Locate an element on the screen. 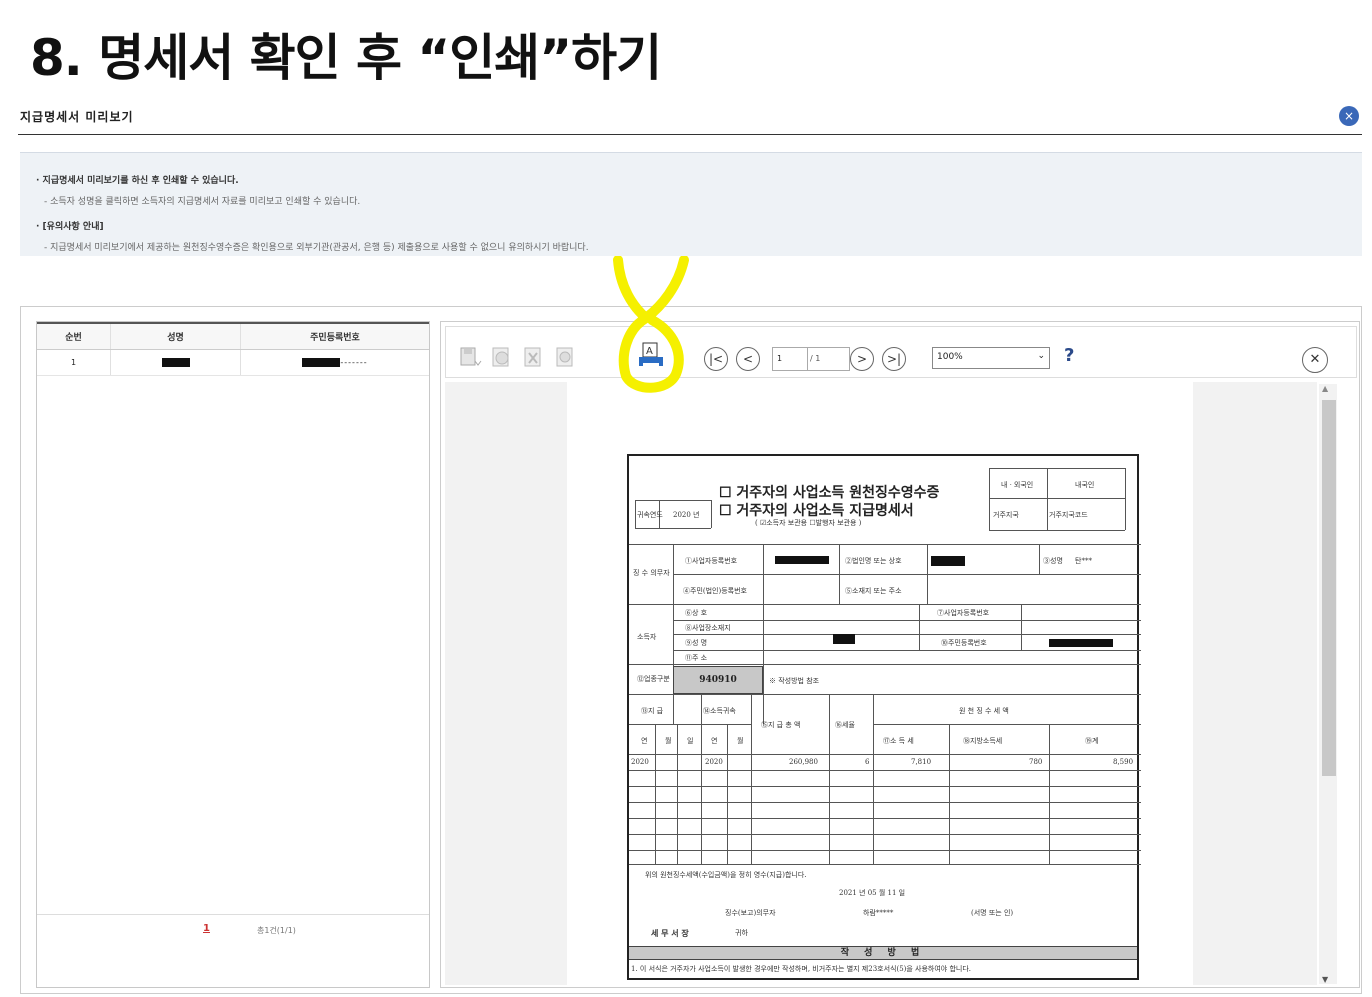  form-date: 2021 년 05 월 11 일 is located at coordinates (872, 893).